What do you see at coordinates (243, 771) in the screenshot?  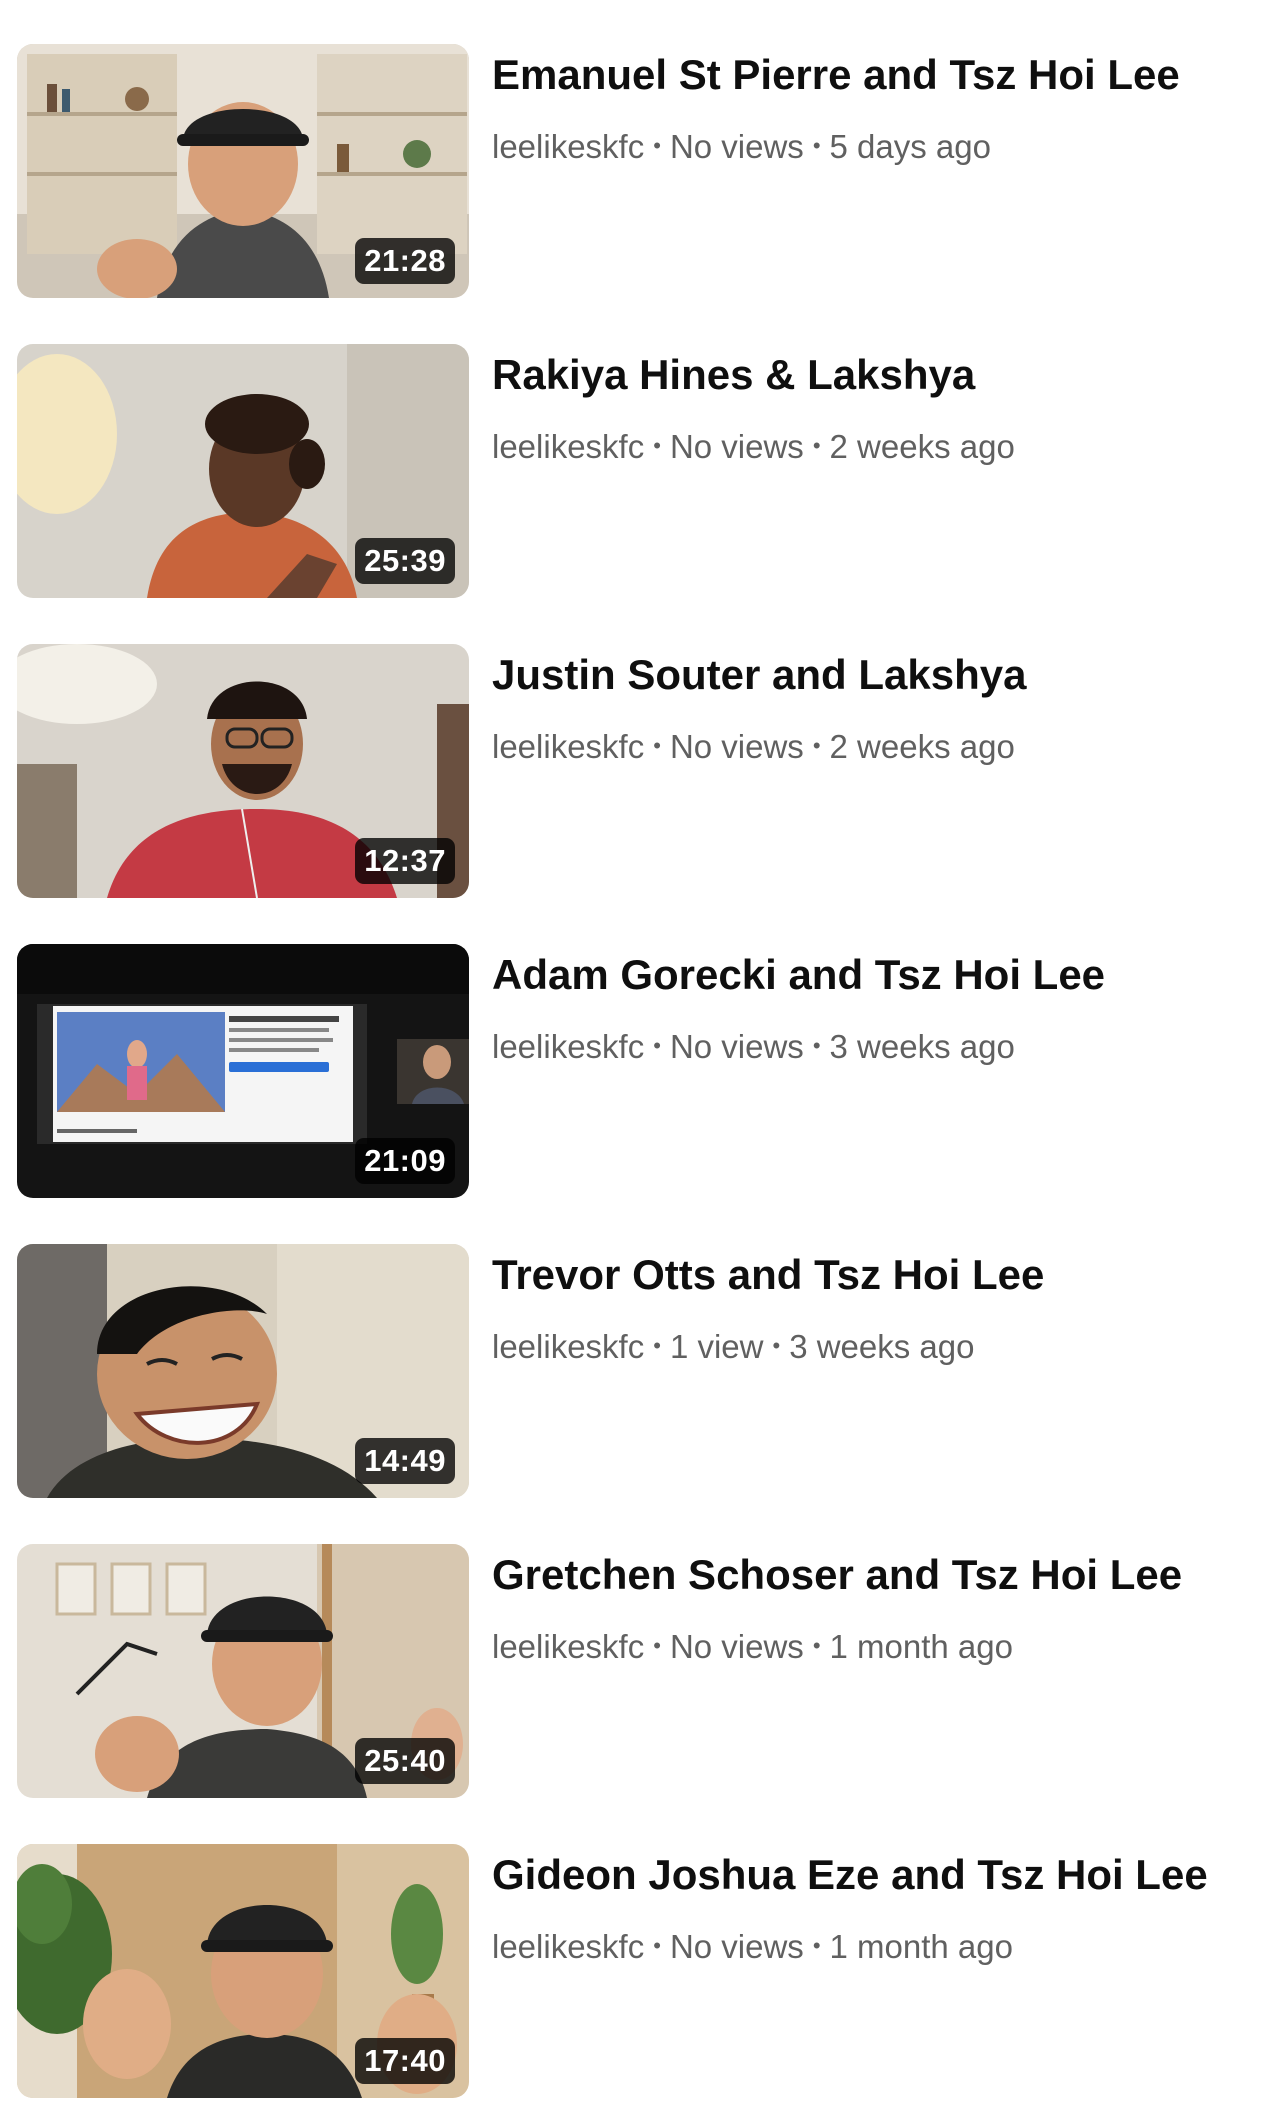 I see `video-thumbnail: 12:37` at bounding box center [243, 771].